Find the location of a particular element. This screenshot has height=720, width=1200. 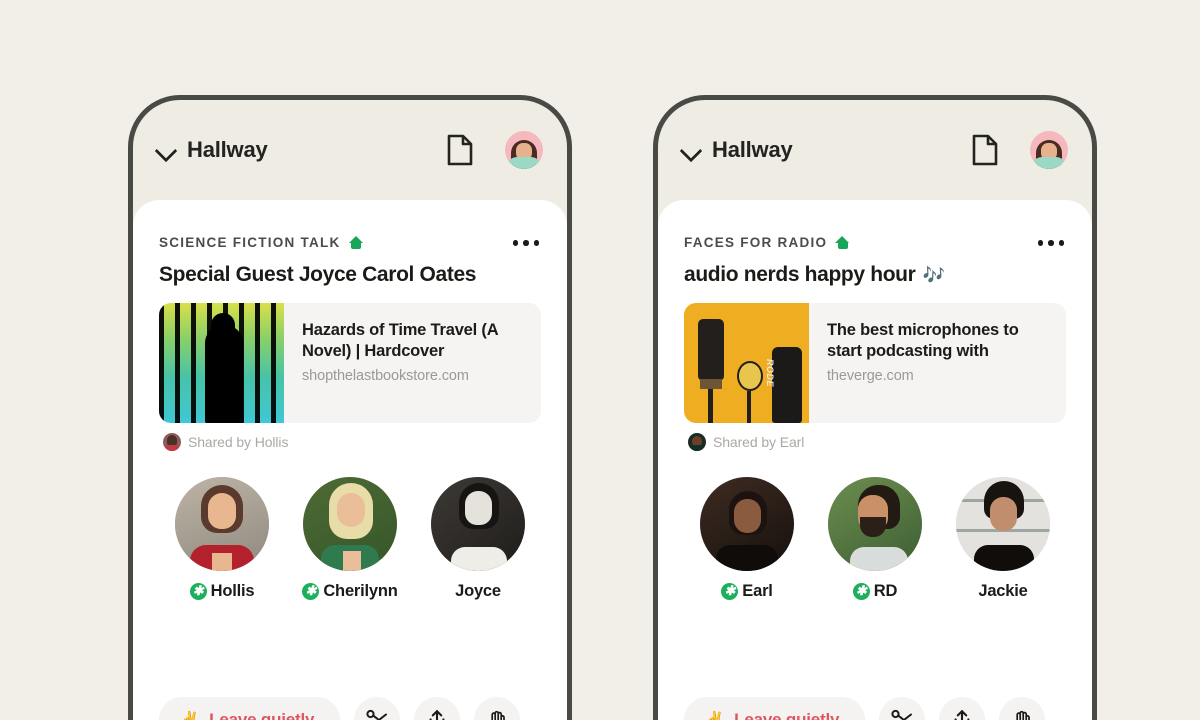

participant-item: Joyce is located at coordinates (478, 538).